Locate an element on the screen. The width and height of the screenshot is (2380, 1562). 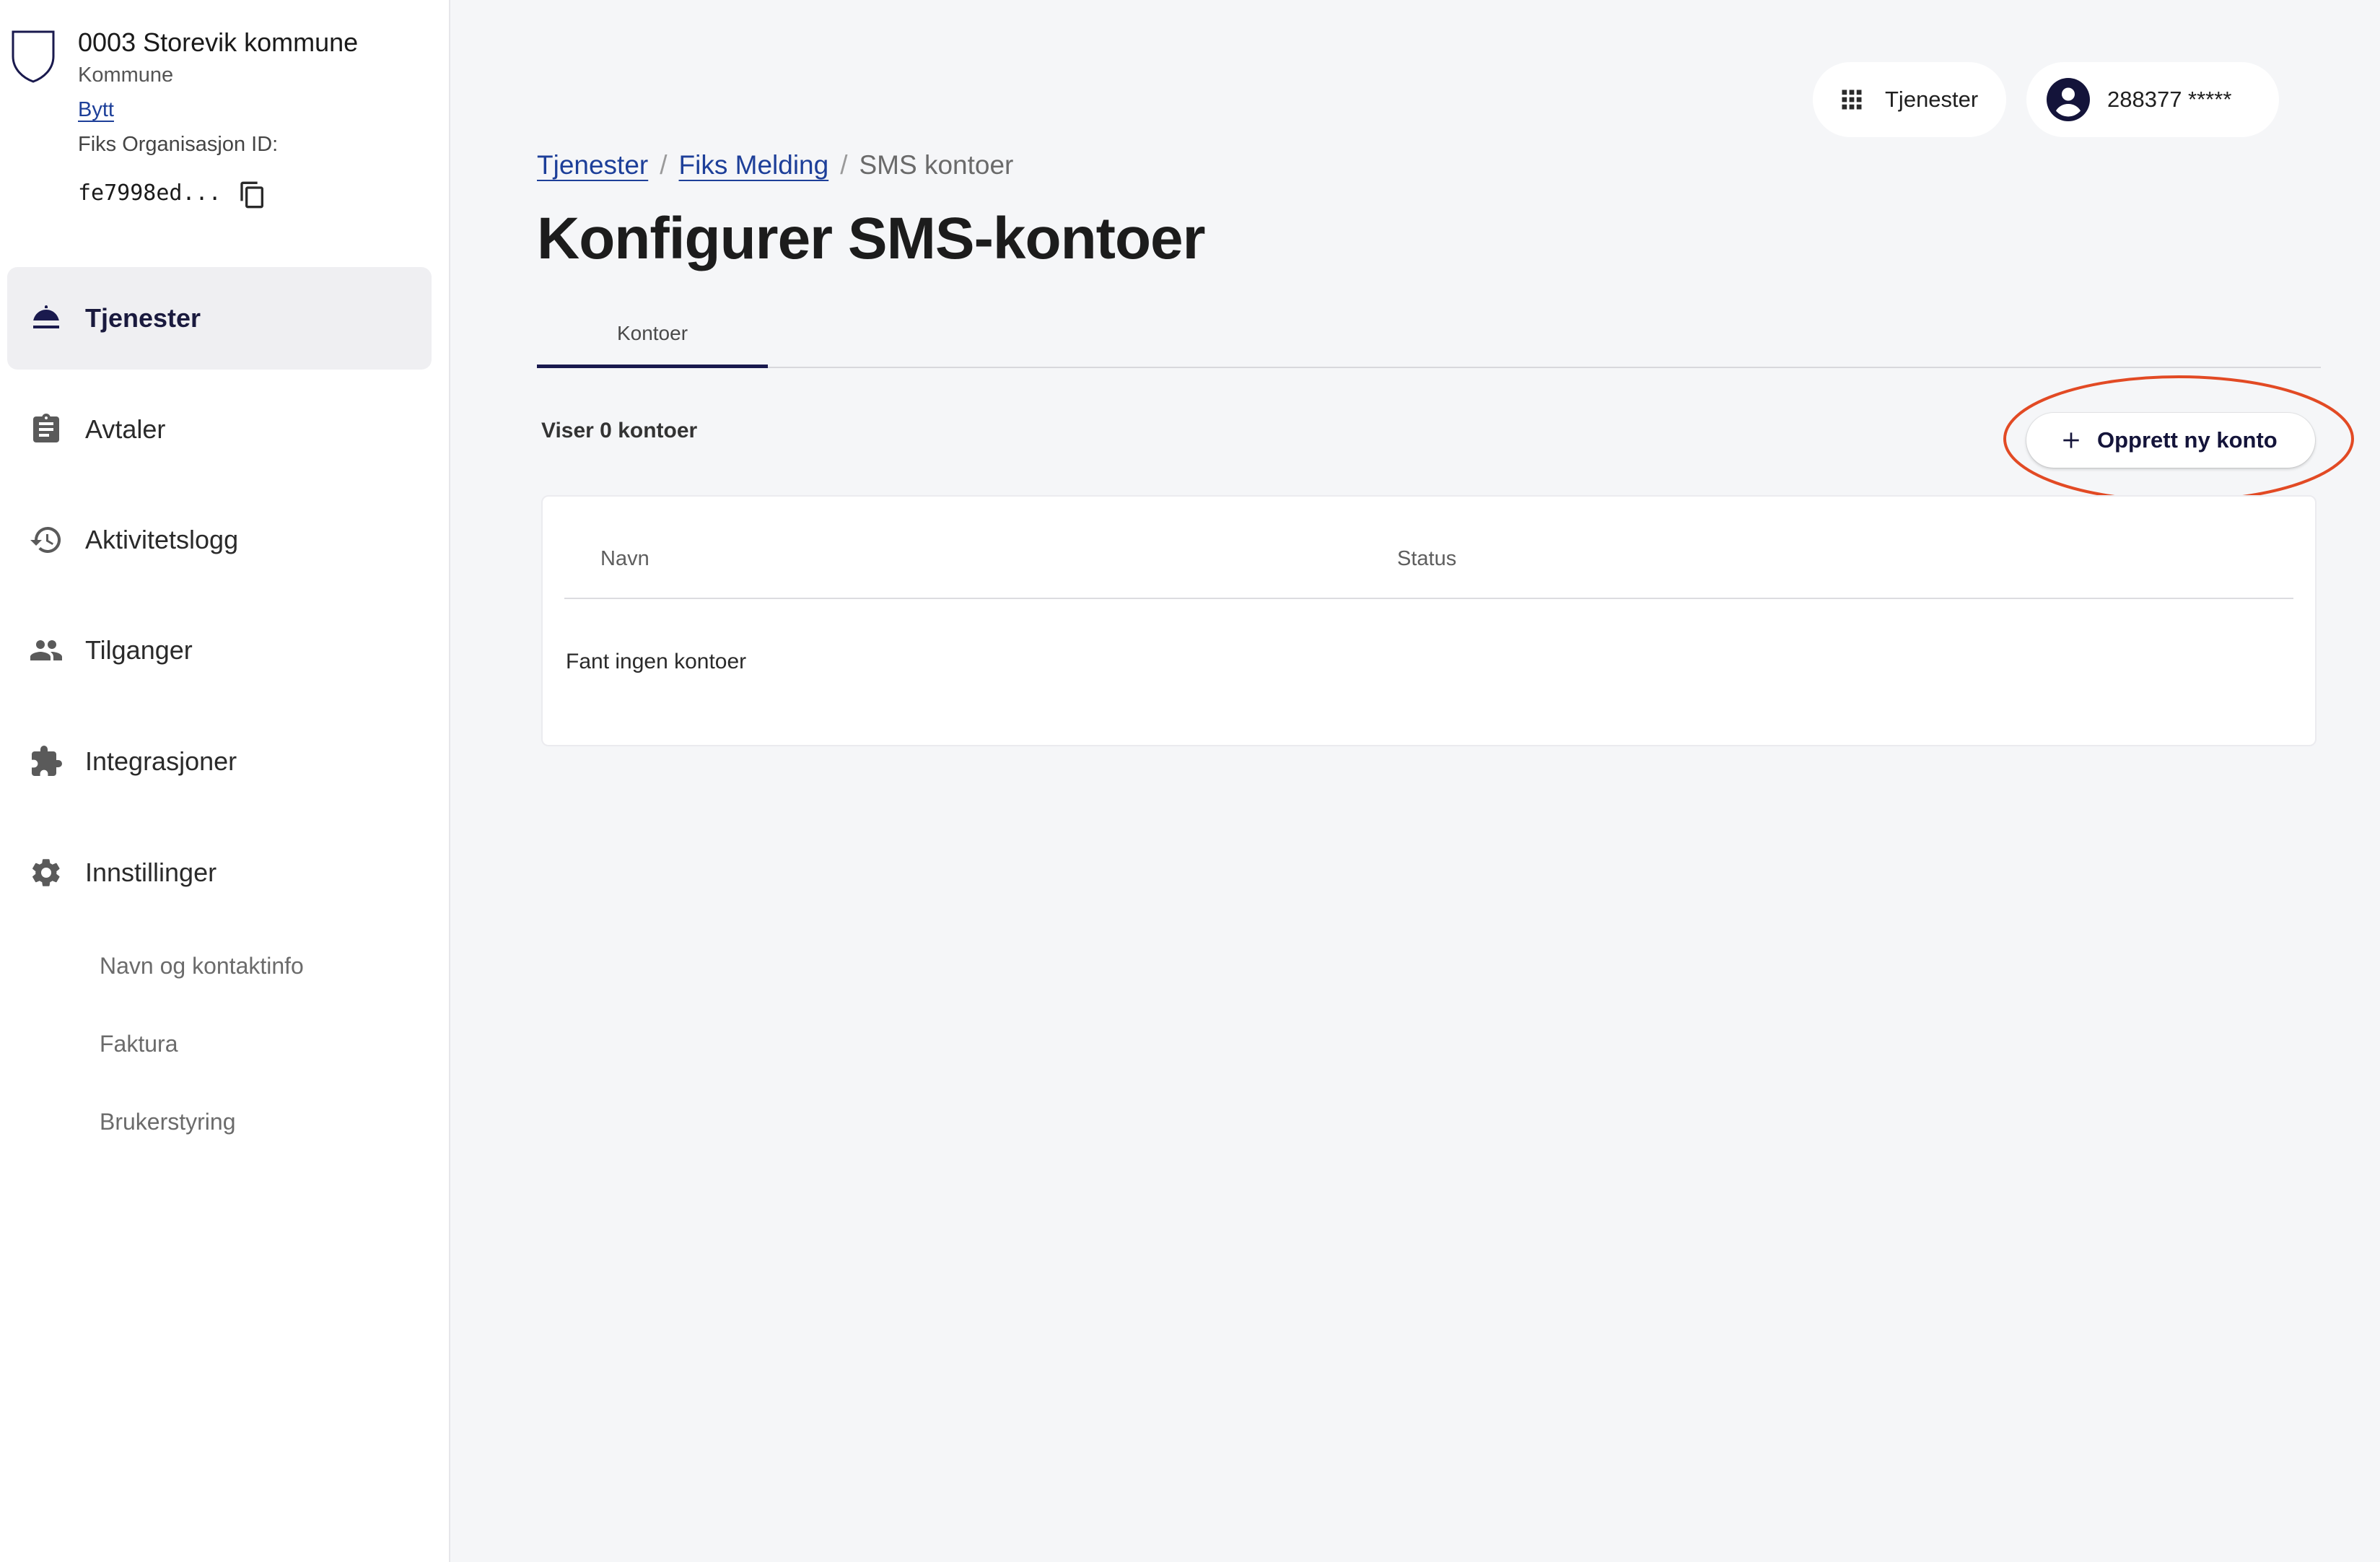
header-divider is located at coordinates (1428, 599).